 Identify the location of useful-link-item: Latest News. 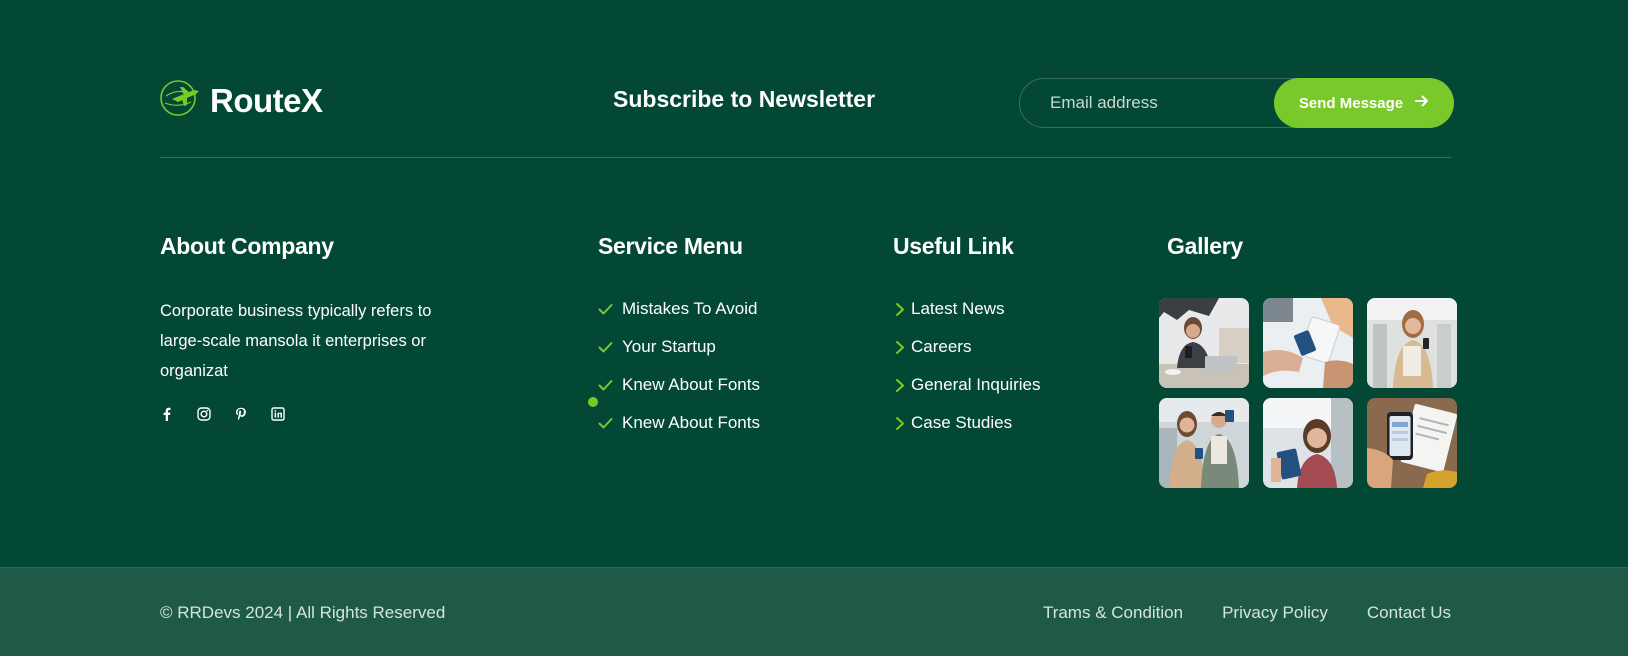
(966, 309).